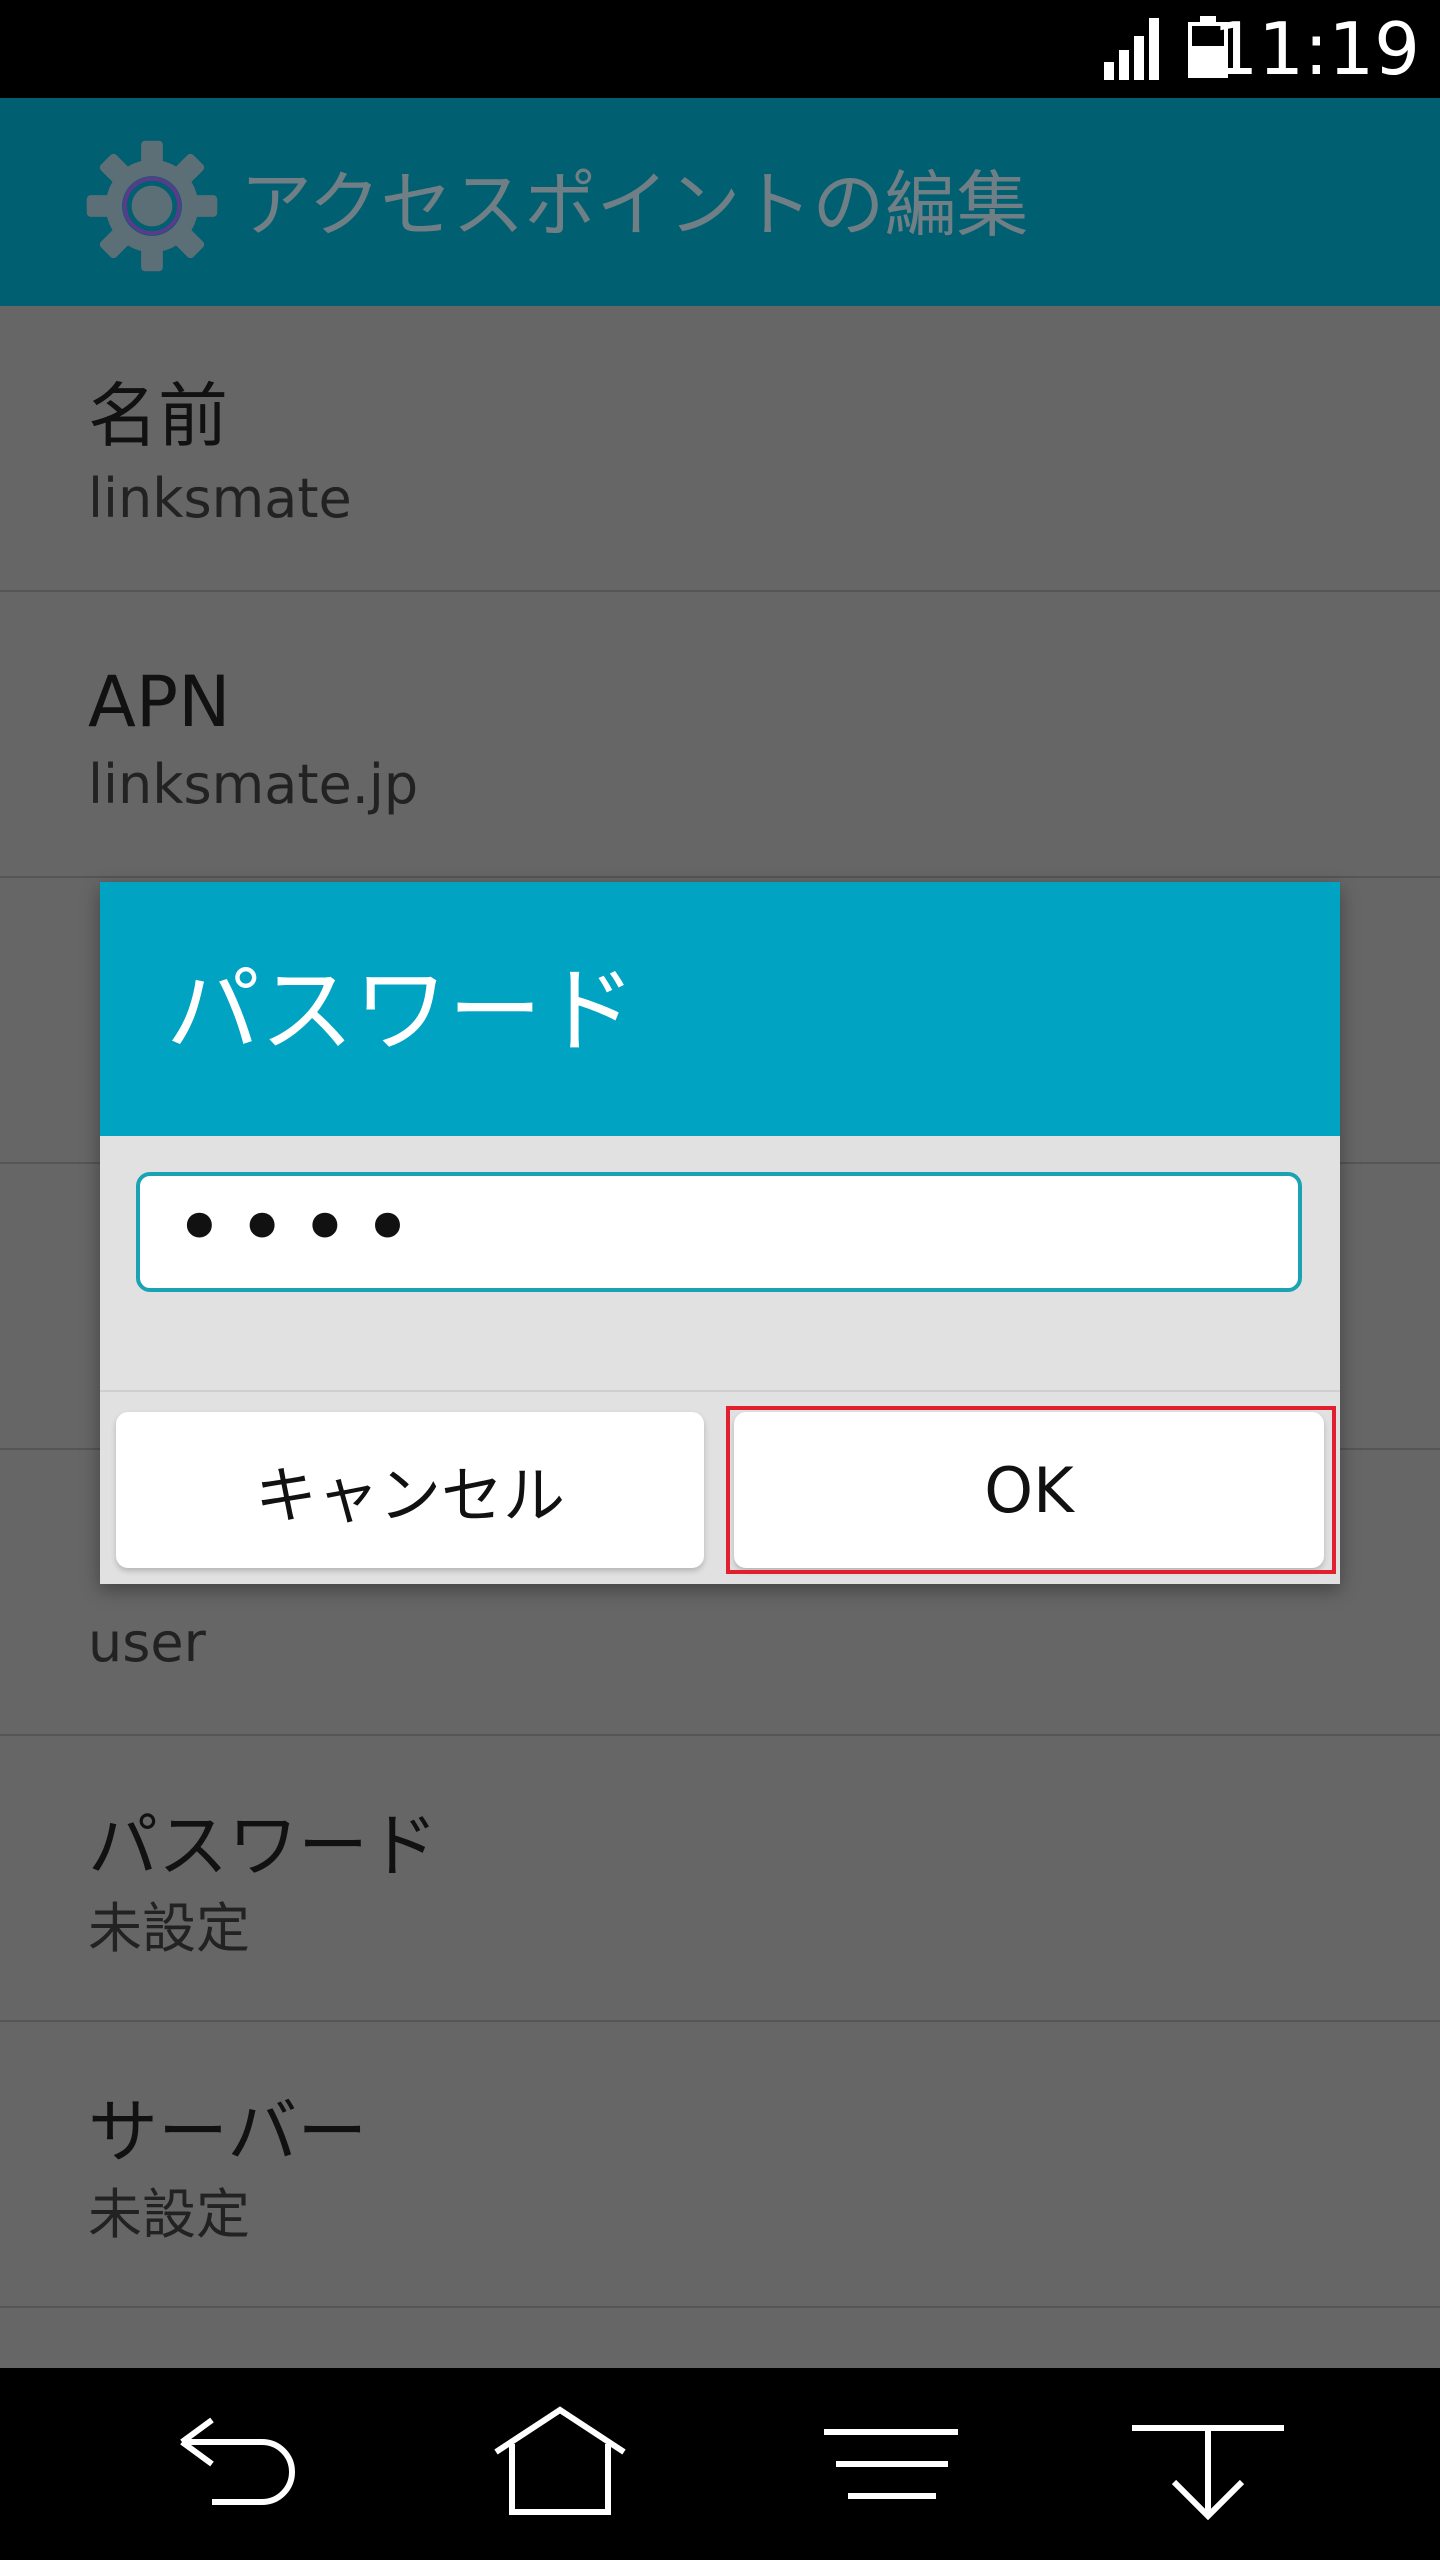 This screenshot has width=1440, height=2560. Describe the element at coordinates (720, 49) in the screenshot. I see `status-bar: 11:19` at that location.